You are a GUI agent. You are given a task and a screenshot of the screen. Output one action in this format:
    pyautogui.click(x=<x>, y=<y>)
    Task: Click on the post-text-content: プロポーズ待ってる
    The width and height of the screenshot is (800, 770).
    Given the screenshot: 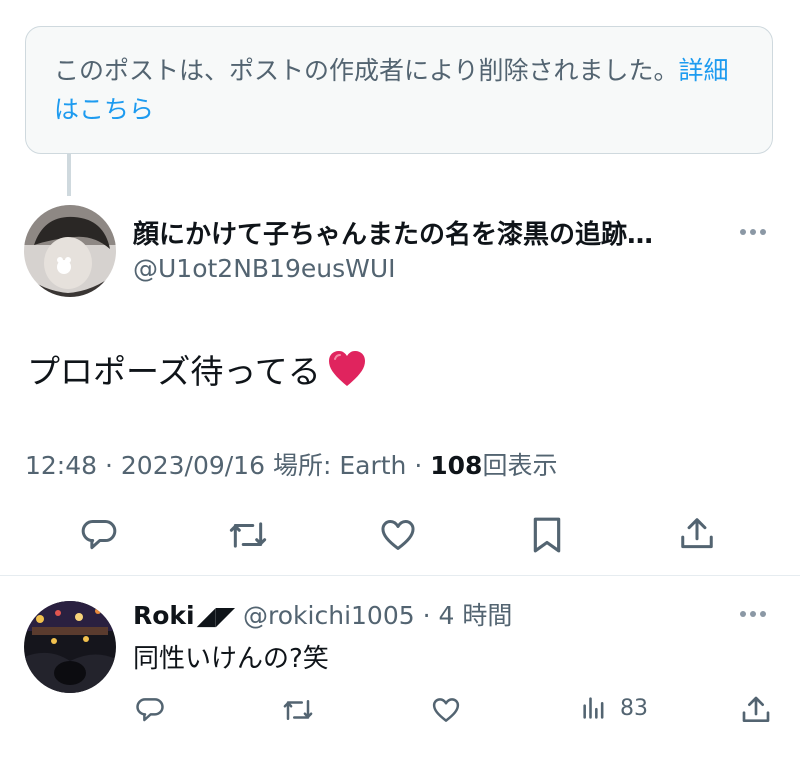 What is the action you would take?
    pyautogui.click(x=174, y=371)
    